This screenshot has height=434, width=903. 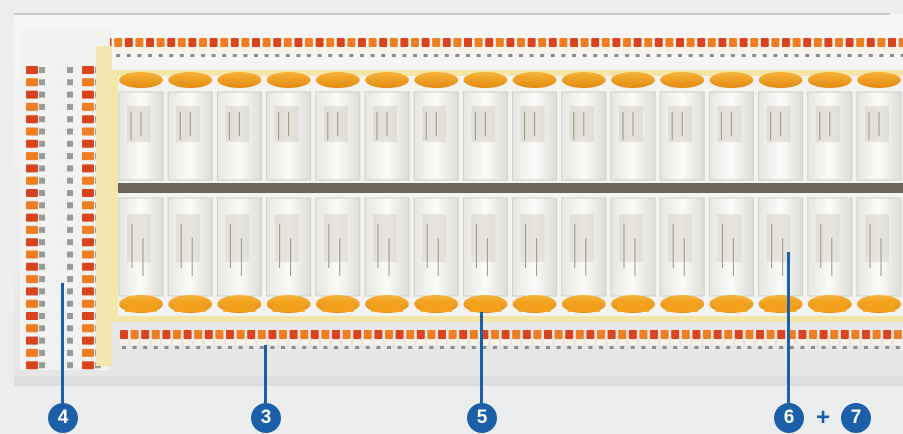 What do you see at coordinates (510, 188) in the screenshot?
I see `middle-divider-bar` at bounding box center [510, 188].